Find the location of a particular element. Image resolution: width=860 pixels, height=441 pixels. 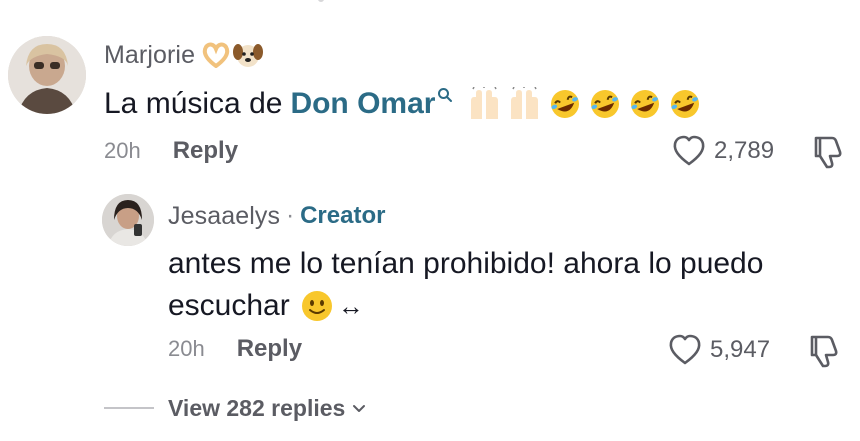

creator-badge: Creator is located at coordinates (343, 215).